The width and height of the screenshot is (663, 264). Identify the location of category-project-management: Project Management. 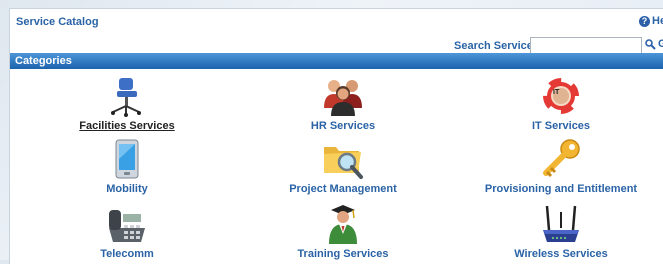
(343, 166).